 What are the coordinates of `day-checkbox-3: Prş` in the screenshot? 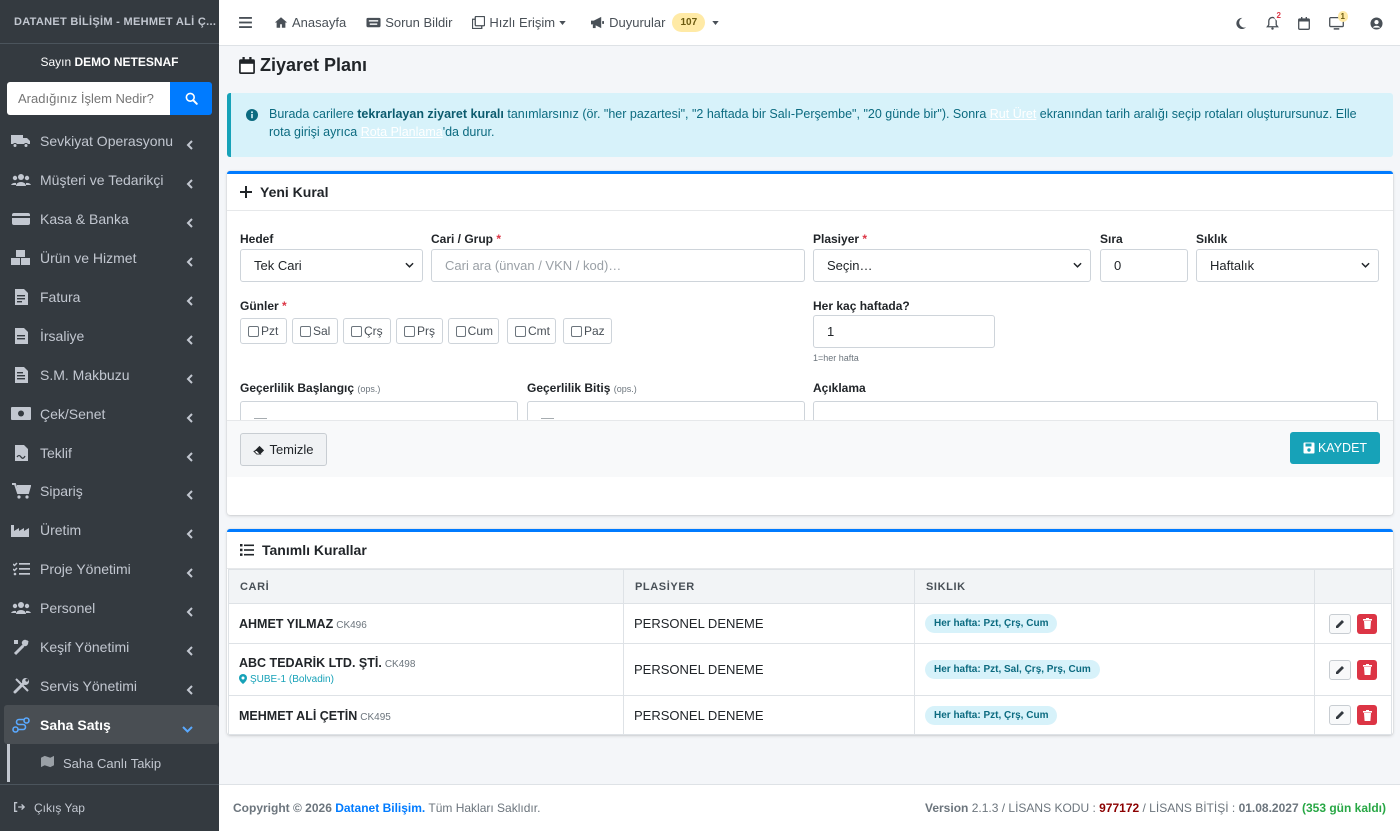 It's located at (419, 331).